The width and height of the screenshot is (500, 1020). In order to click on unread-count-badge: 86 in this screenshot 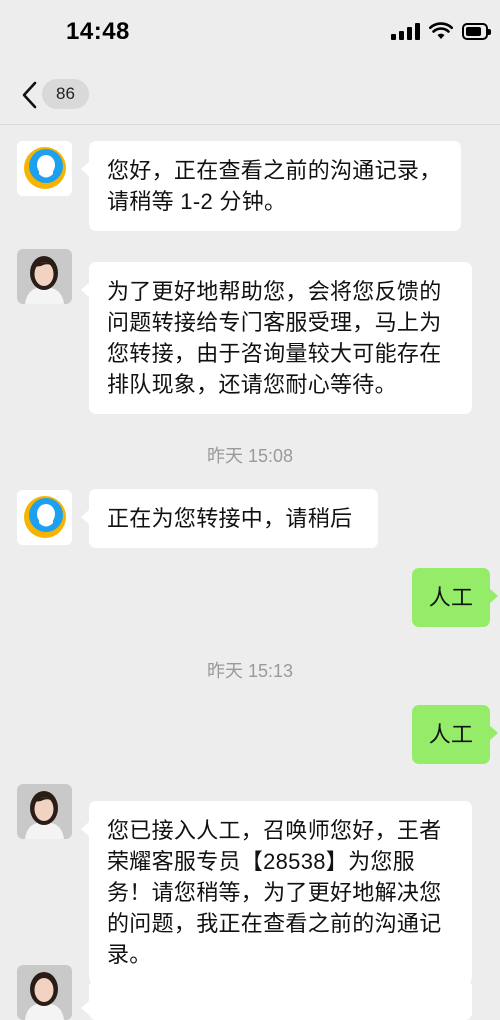, I will do `click(65, 94)`.